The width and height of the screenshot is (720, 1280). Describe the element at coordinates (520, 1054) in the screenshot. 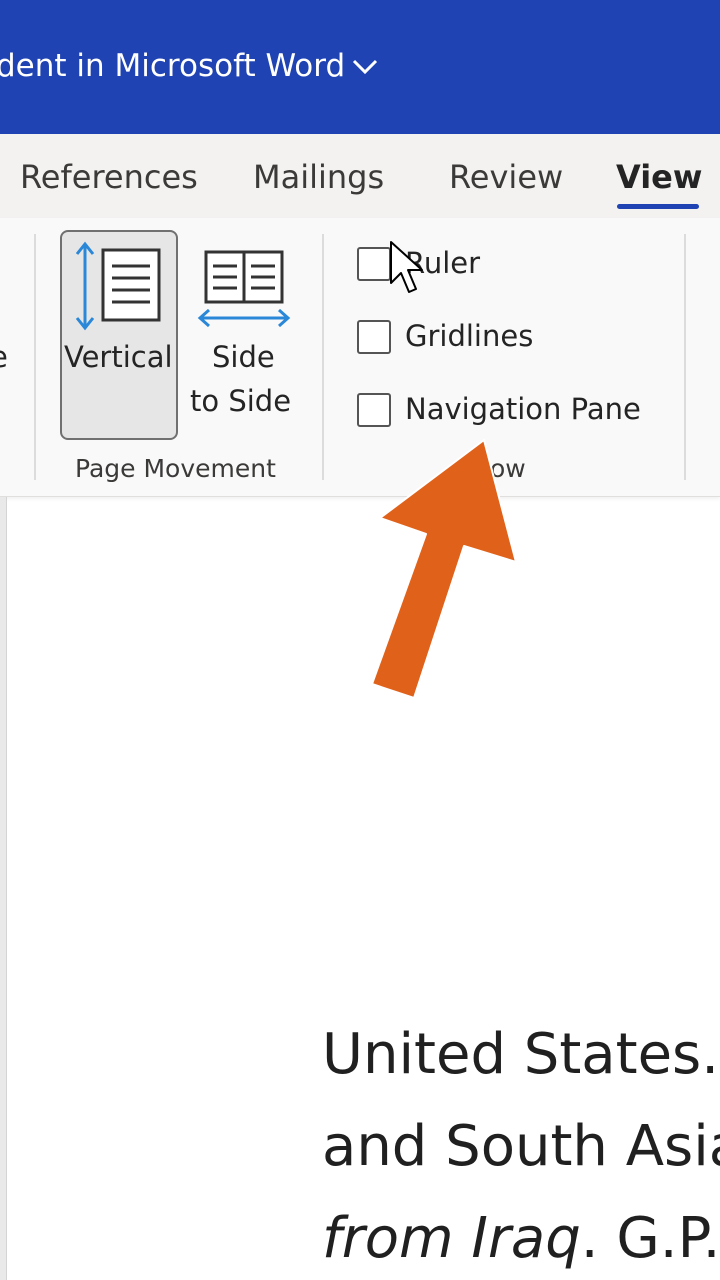

I see `document-text-line: United States.` at that location.